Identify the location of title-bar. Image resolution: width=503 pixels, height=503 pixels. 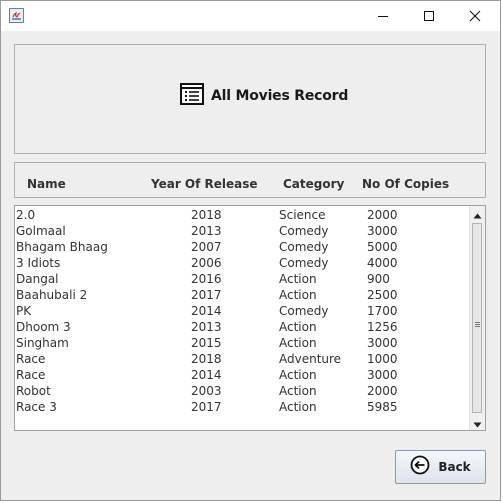
(250, 16).